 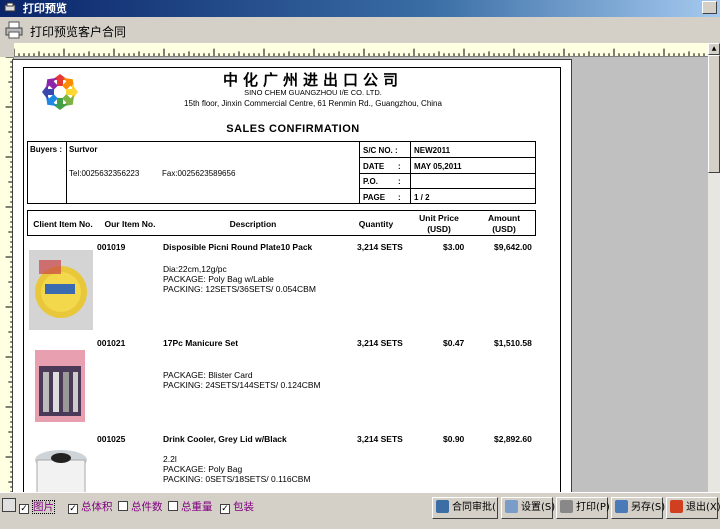 I want to click on scroll-up-button: ▲, so click(x=714, y=49).